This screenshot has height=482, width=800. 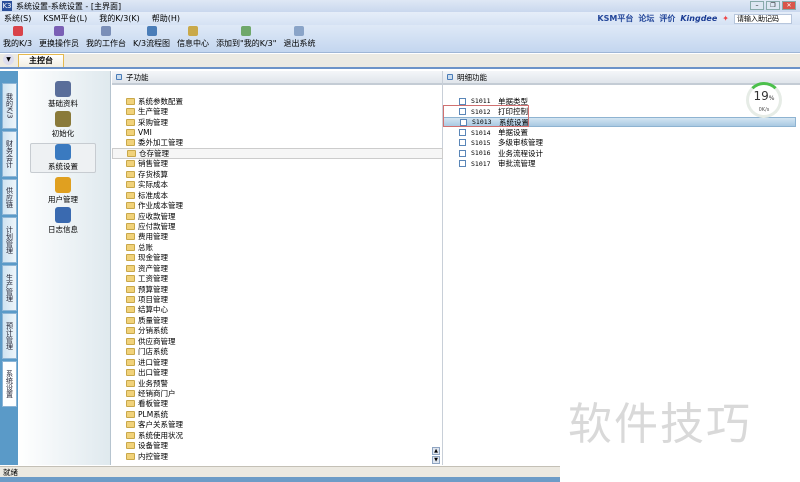 I want to click on folder-item: PLM系统, so click(x=277, y=414).